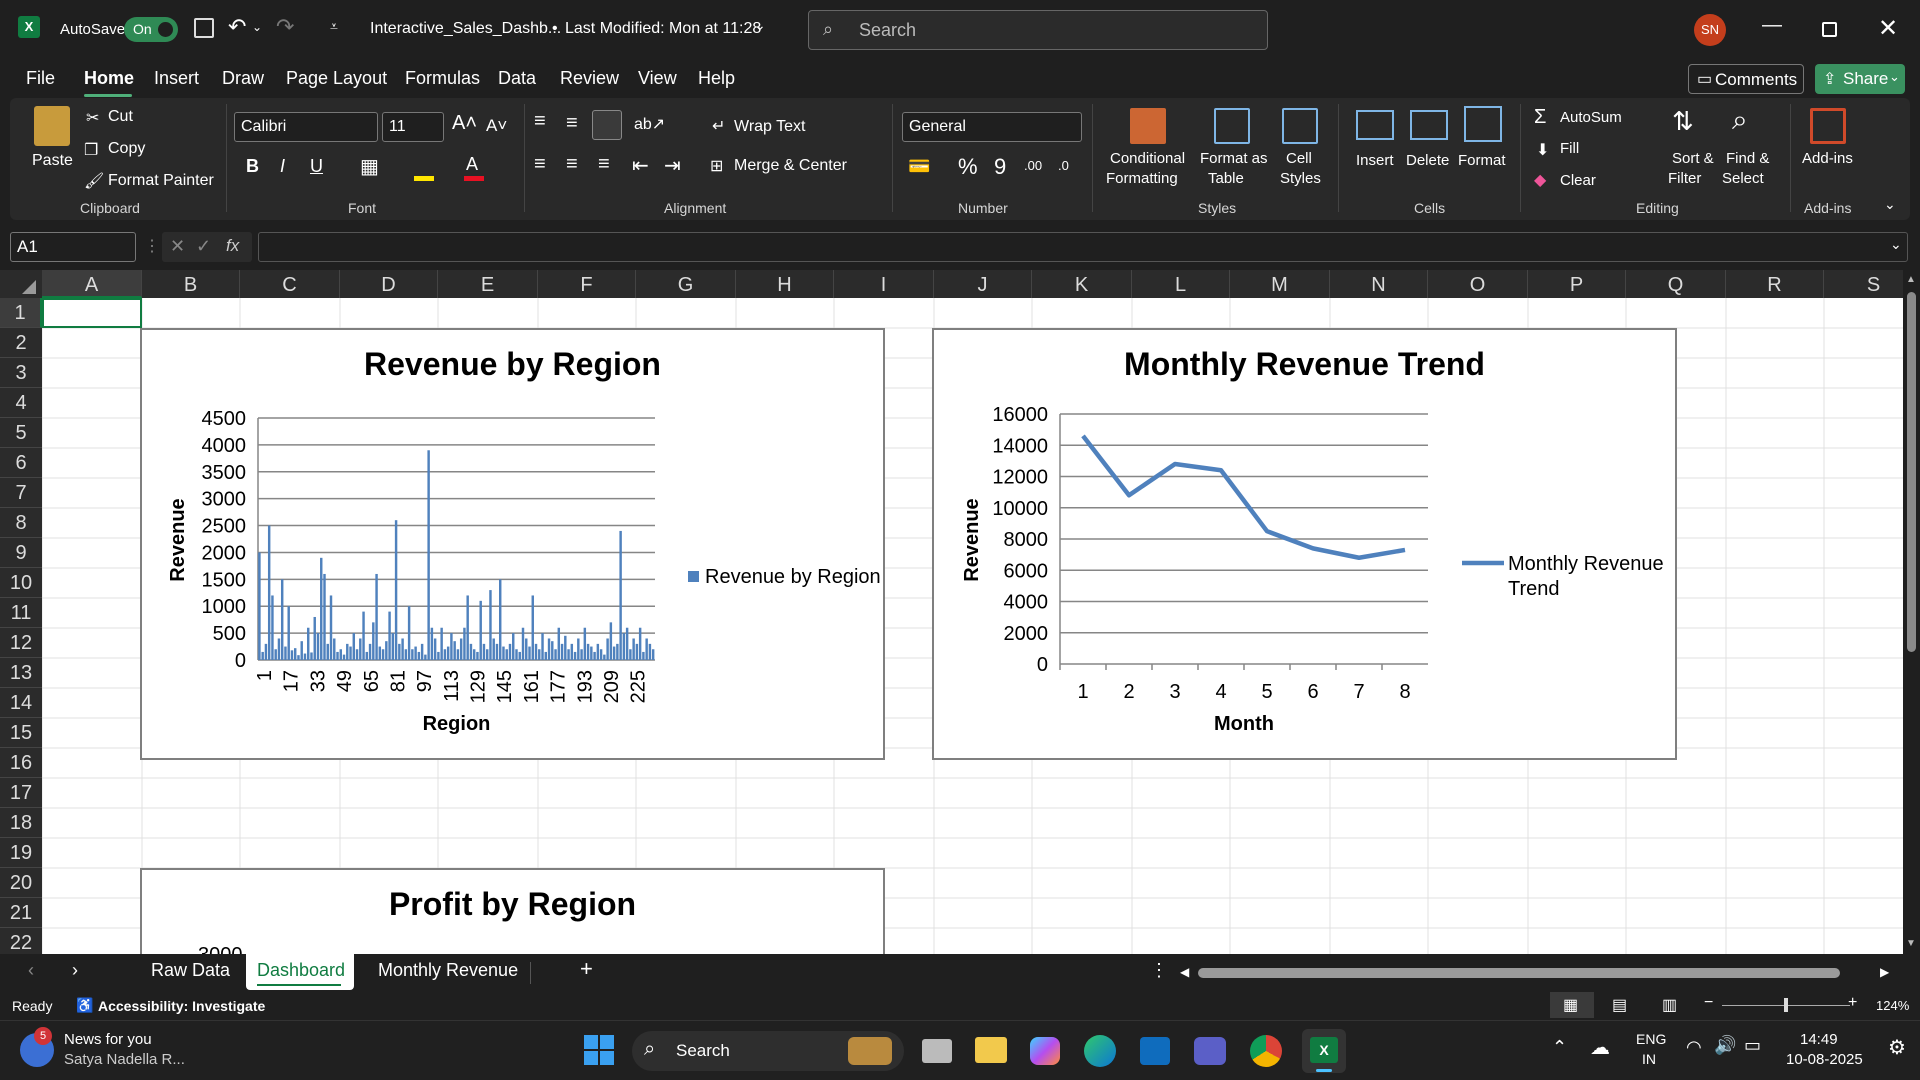 This screenshot has height=1080, width=1920. What do you see at coordinates (21, 523) in the screenshot?
I see `row-header-8: 8` at bounding box center [21, 523].